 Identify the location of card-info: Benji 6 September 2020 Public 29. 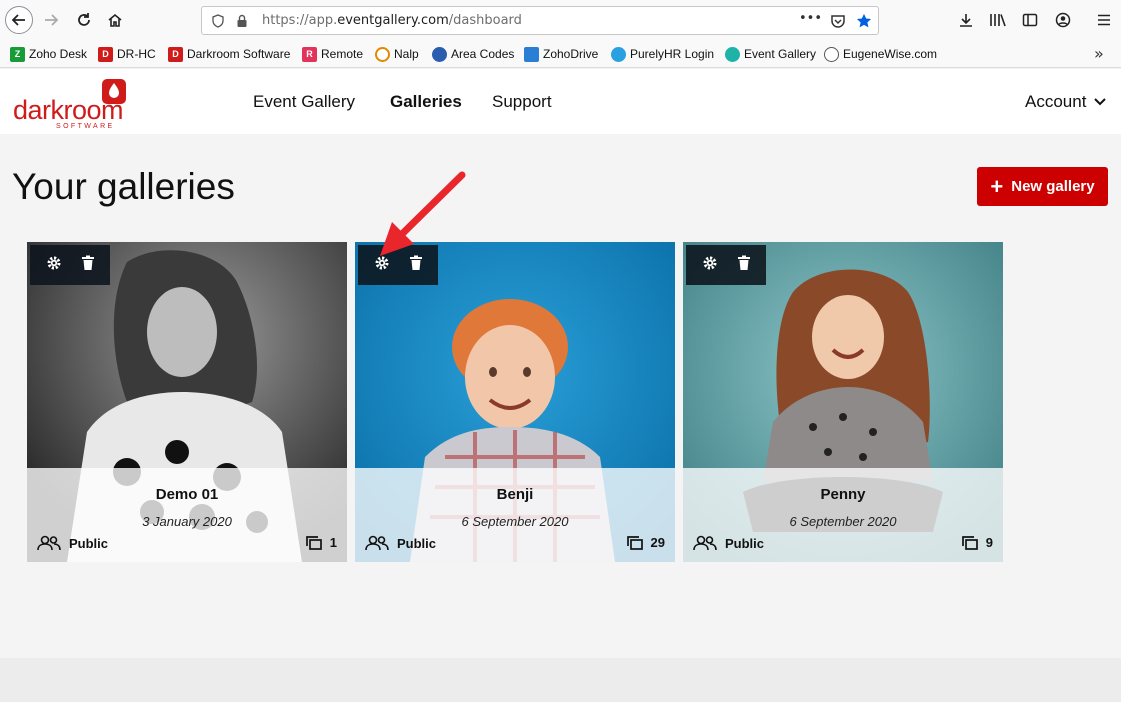
(515, 515).